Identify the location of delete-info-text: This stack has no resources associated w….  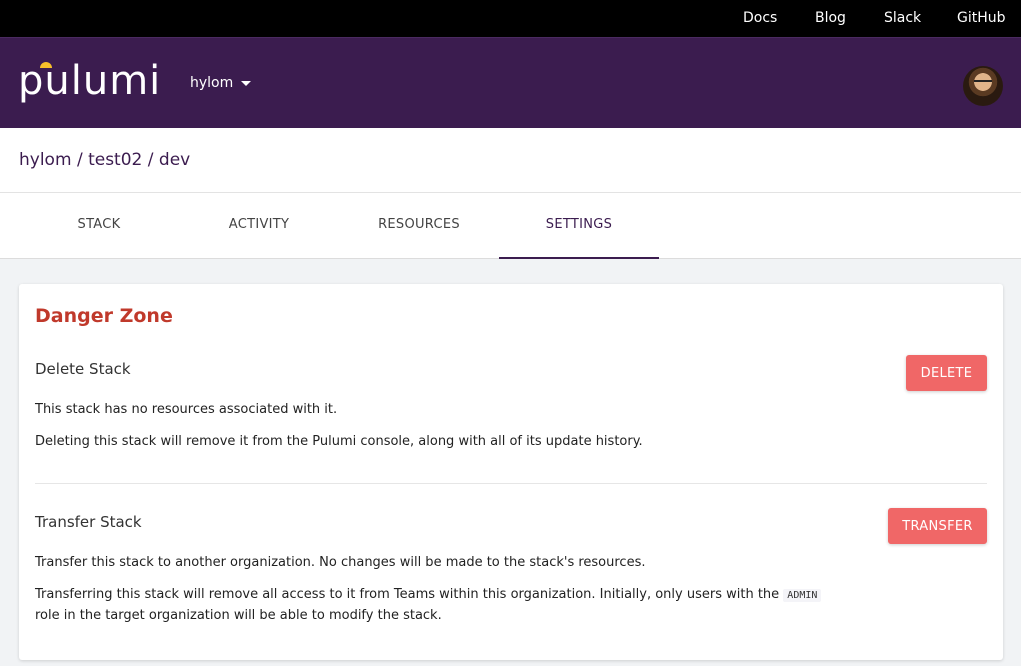
(186, 409).